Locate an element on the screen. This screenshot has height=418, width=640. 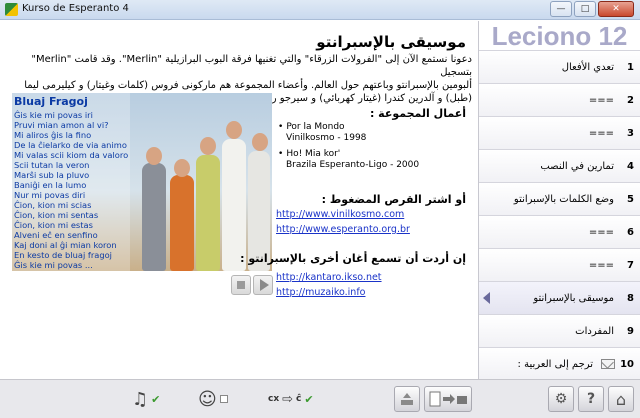
works-heading: أعمال المجموعة : is located at coordinates (417, 113).